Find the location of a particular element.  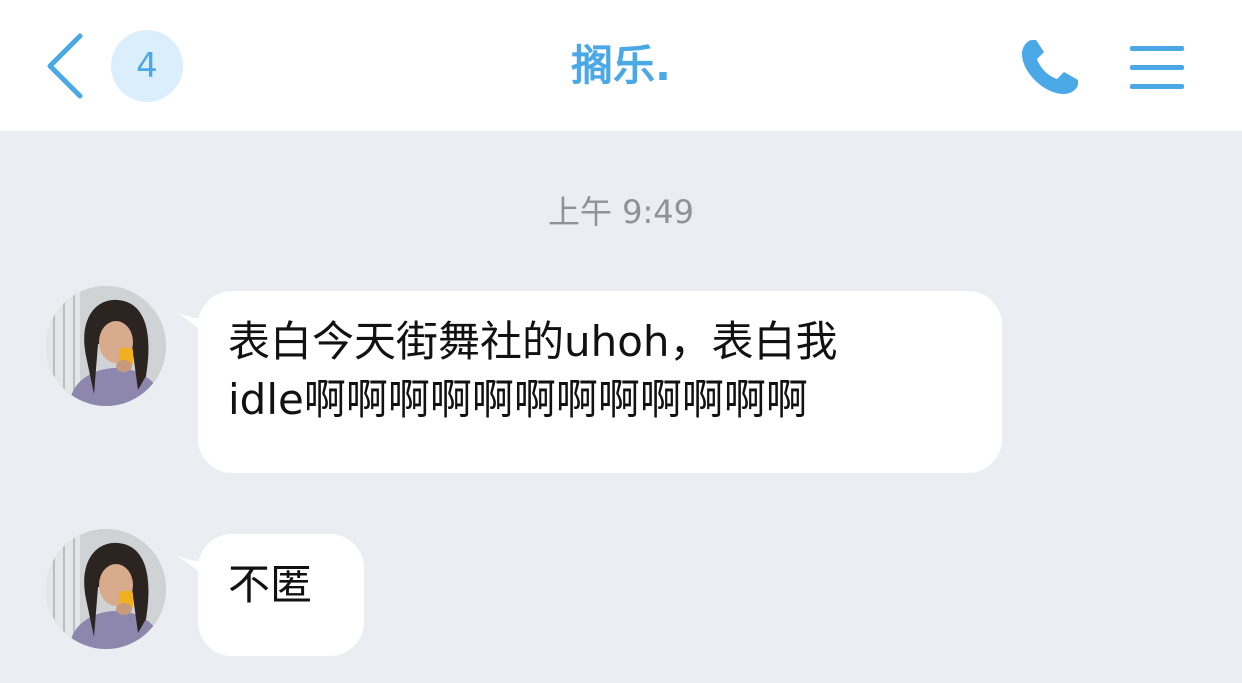

message-text: 表白今天街舞社的uhoh，表白我 idle啊啊啊啊啊啊啊啊啊啊啊啊 is located at coordinates (533, 370).